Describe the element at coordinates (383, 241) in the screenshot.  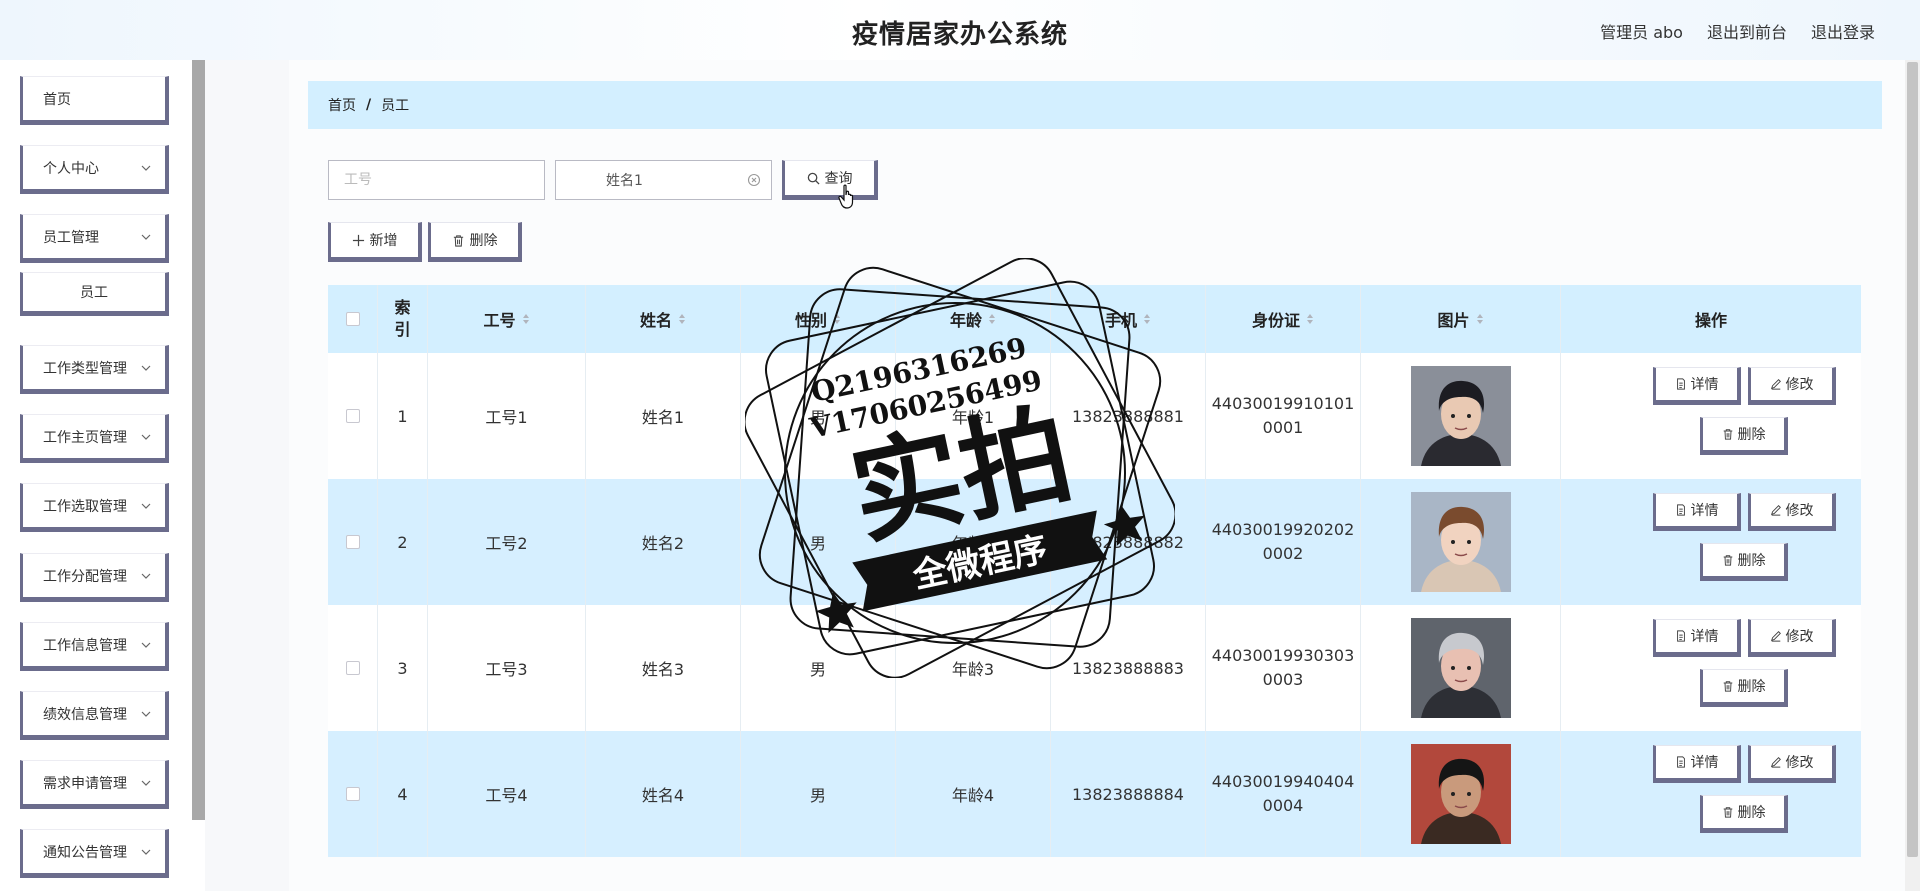
I see `add-button-label: 新增` at that location.